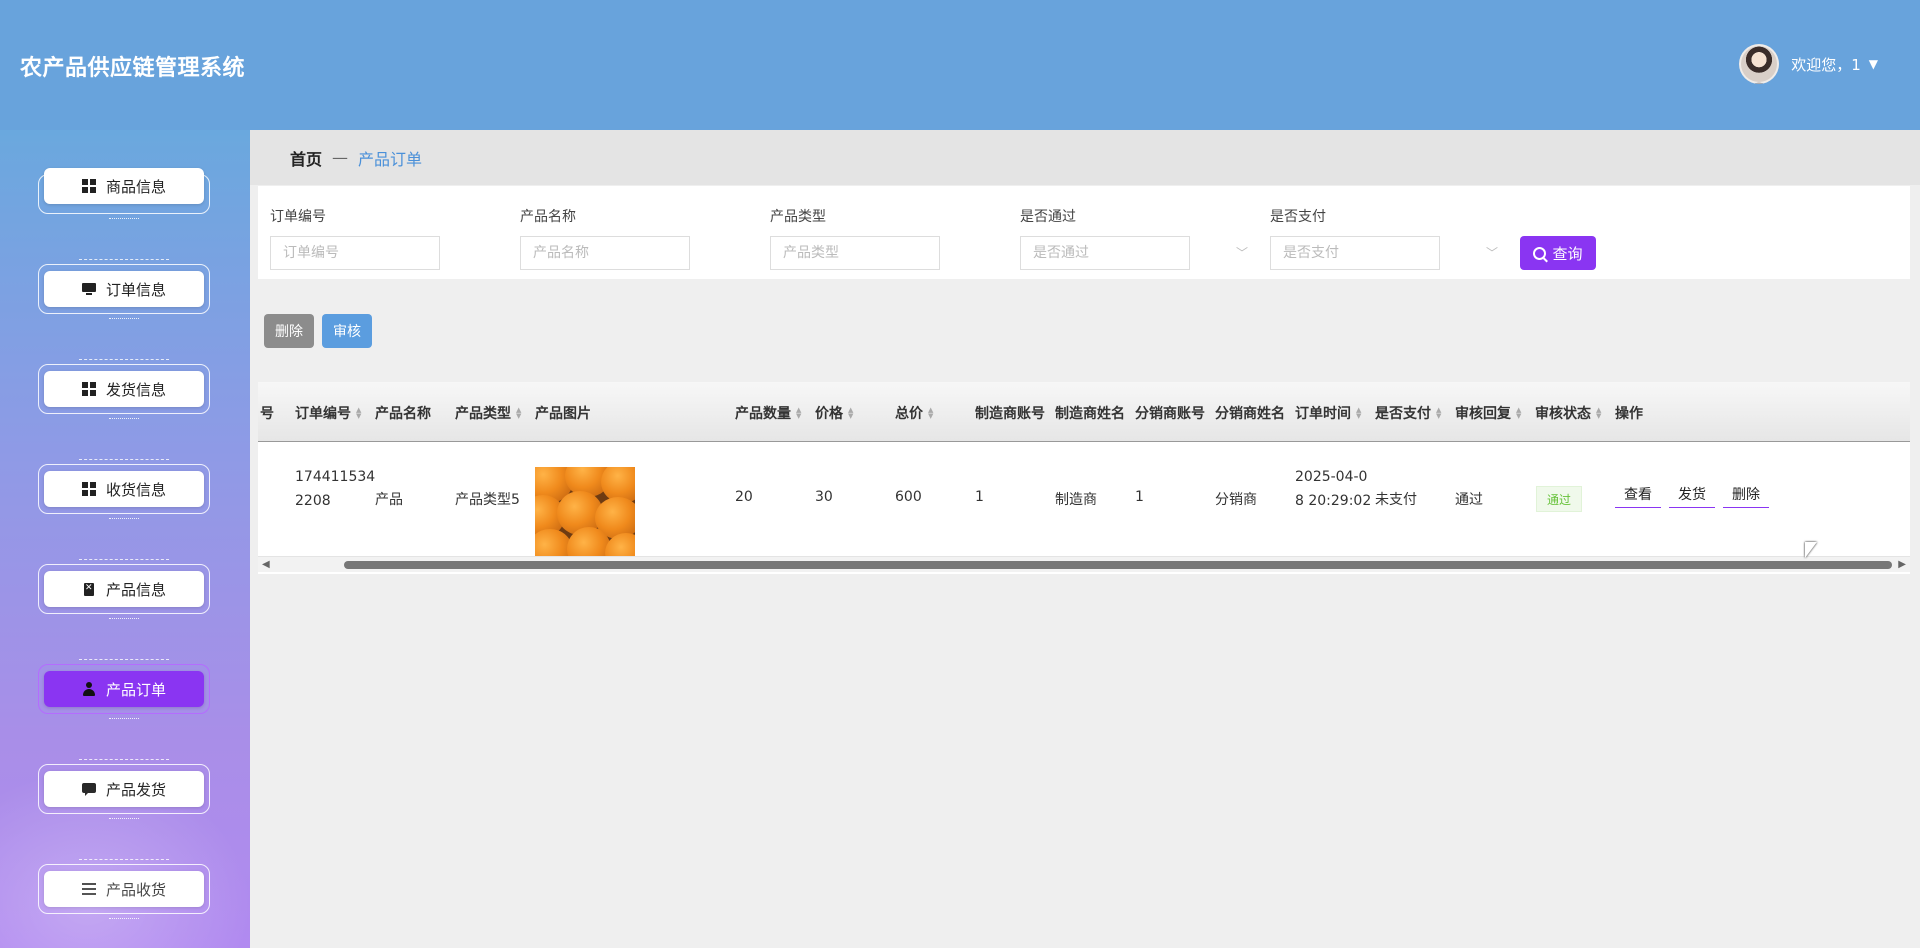  What do you see at coordinates (1469, 500) in the screenshot?
I see `cell-audit-reply: 通过` at bounding box center [1469, 500].